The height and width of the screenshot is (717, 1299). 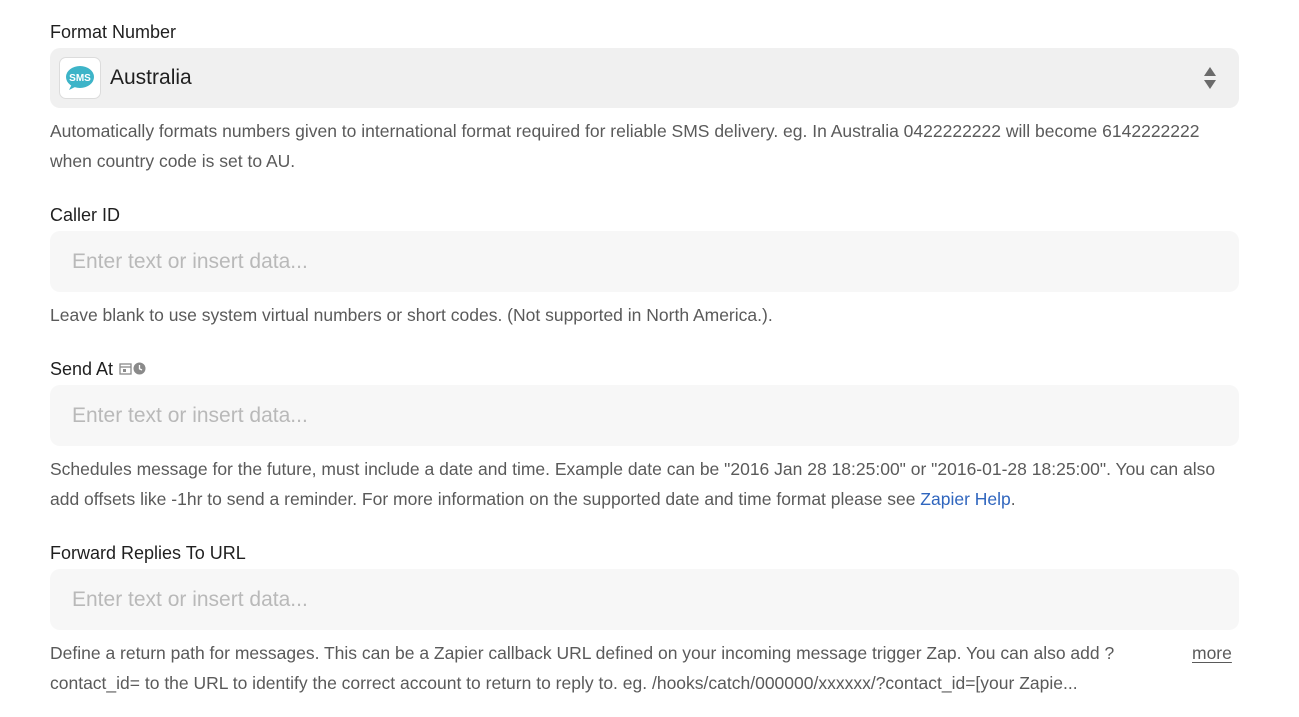 I want to click on format-number-select: SMS Australia, so click(x=644, y=78).